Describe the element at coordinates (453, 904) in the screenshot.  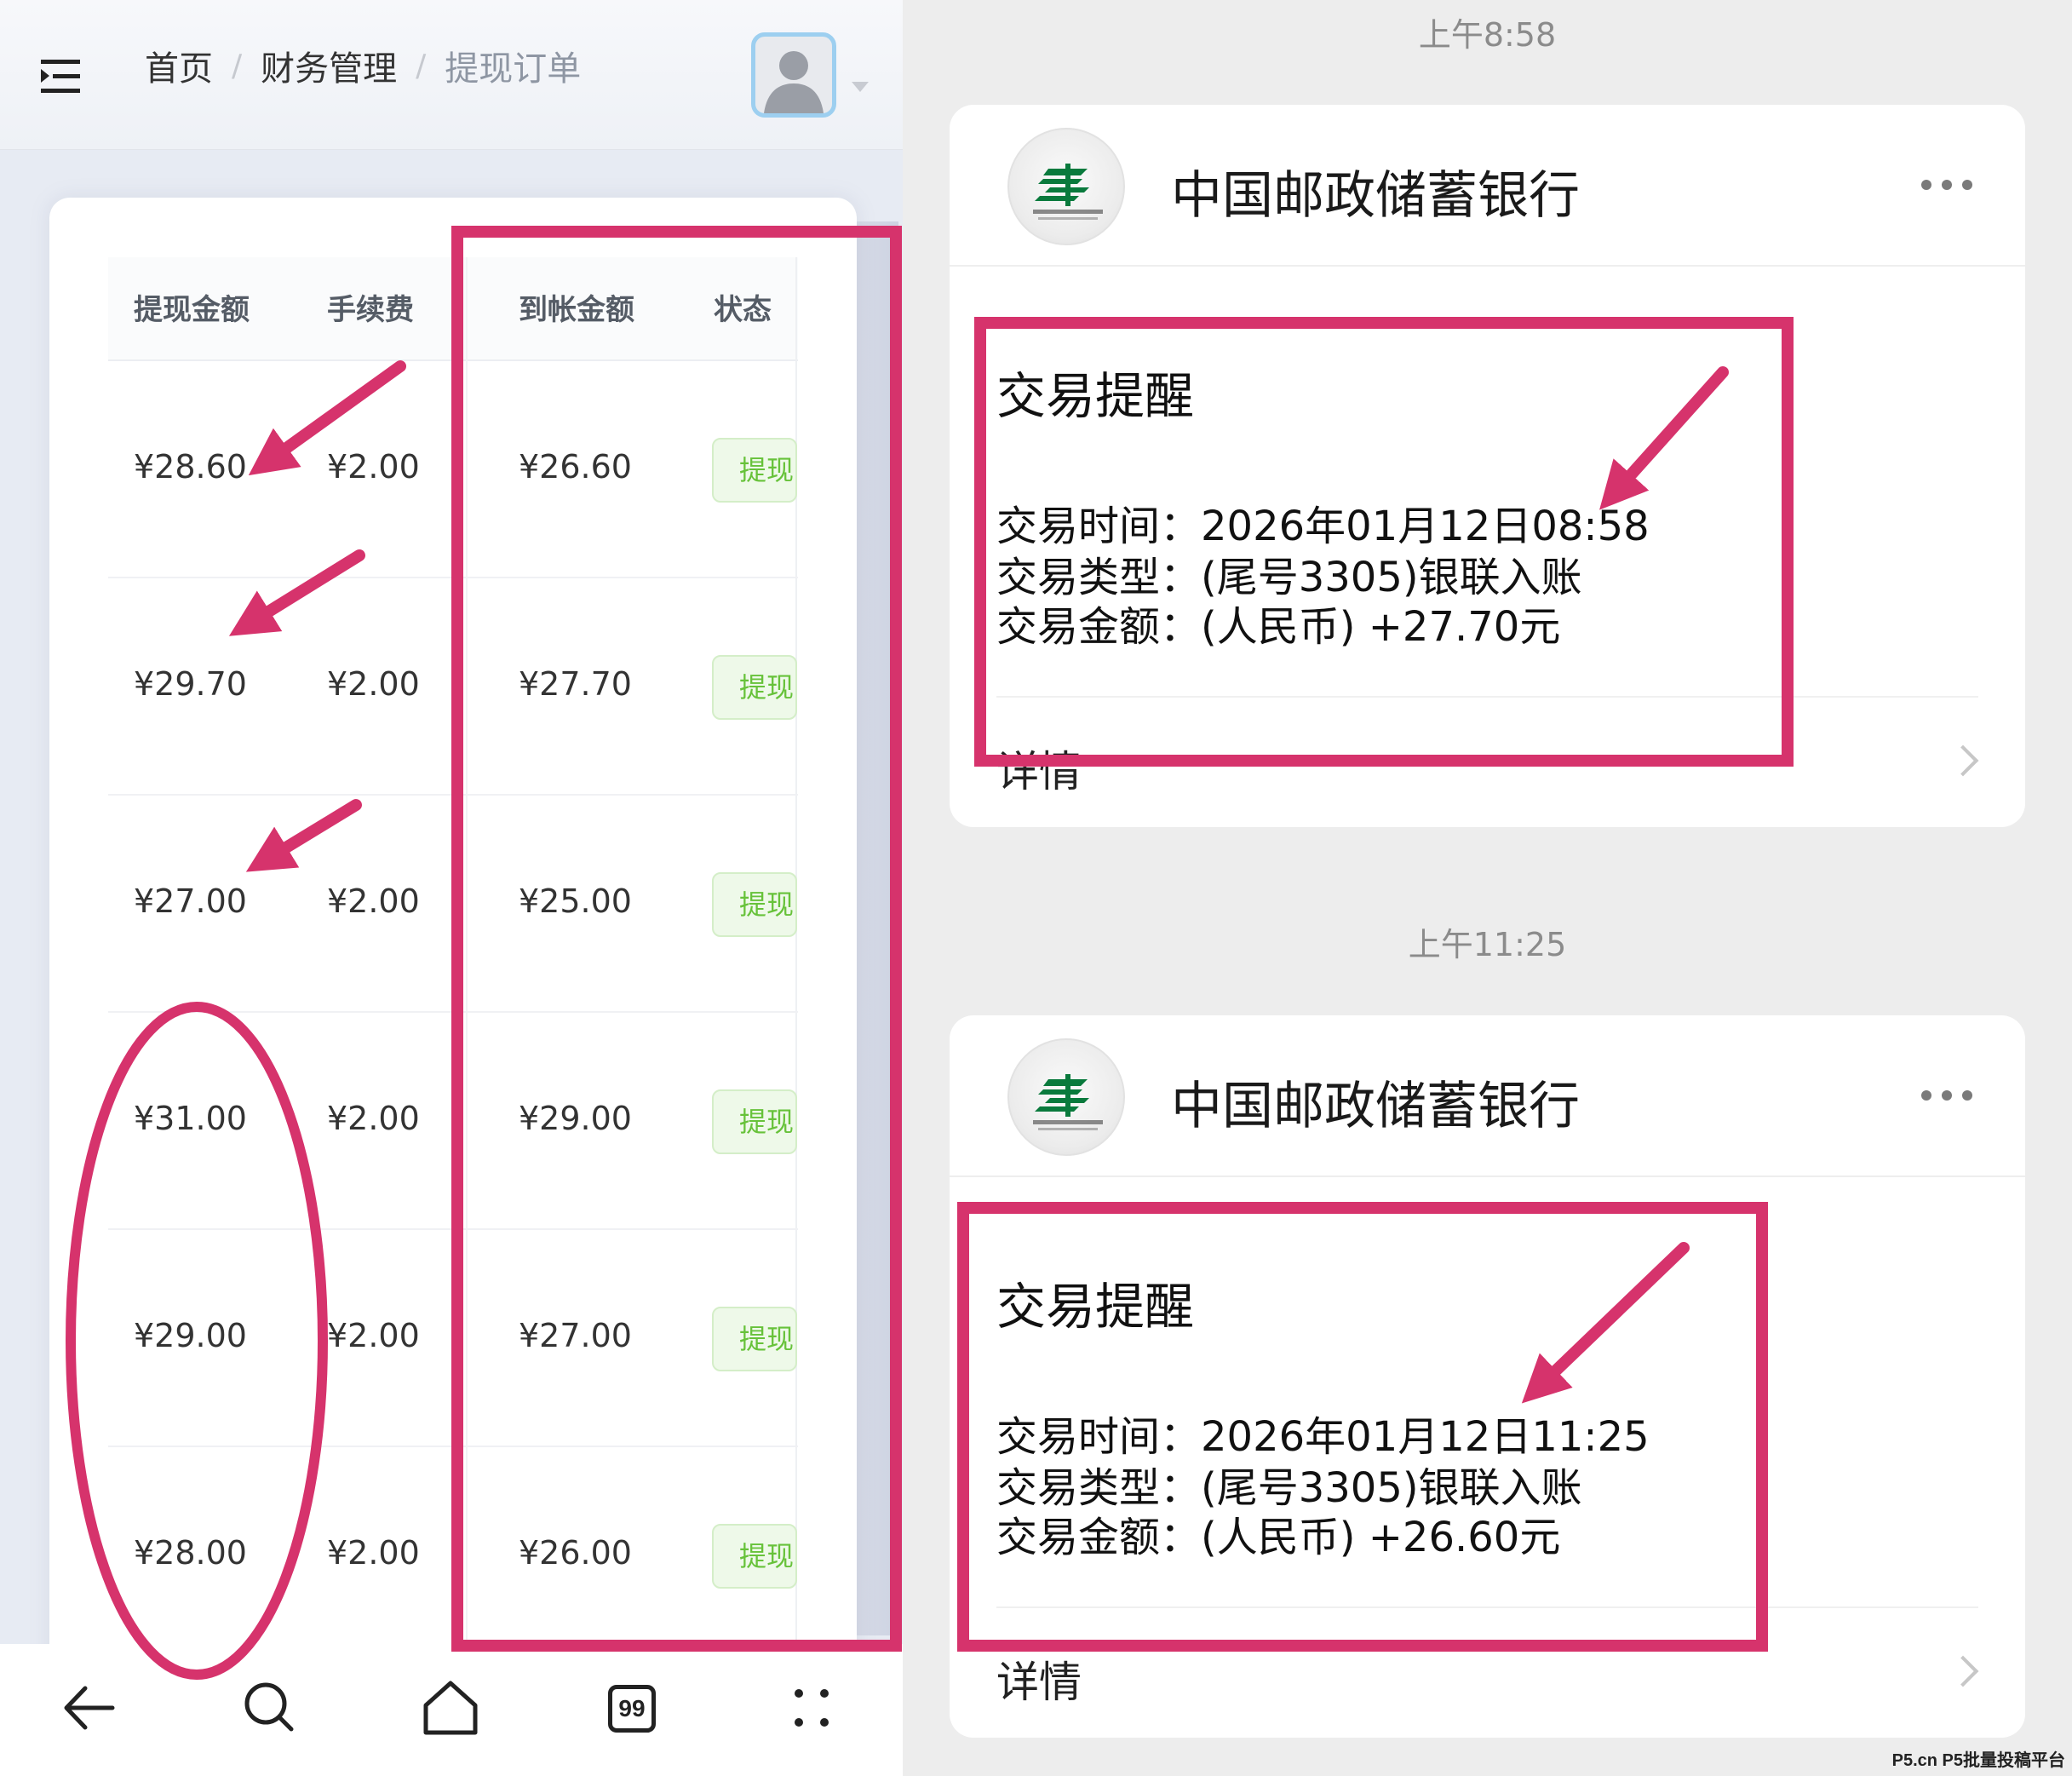
I see `table-row: ¥27.00 ¥2.00 ¥25.00 提现` at that location.